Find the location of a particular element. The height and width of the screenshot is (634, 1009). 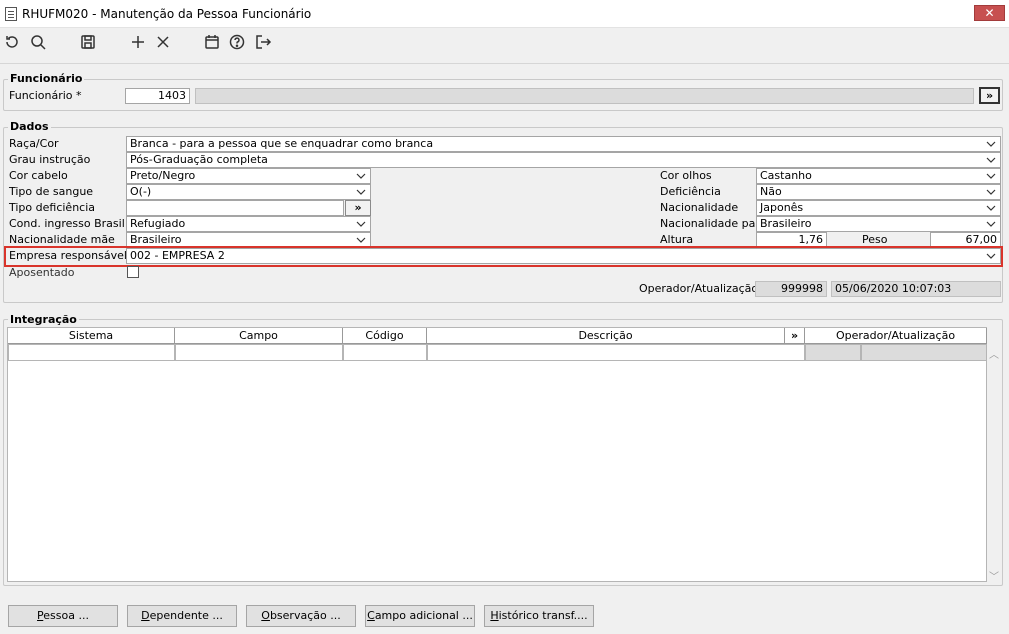

operador-code-field: 999998 is located at coordinates (791, 289).